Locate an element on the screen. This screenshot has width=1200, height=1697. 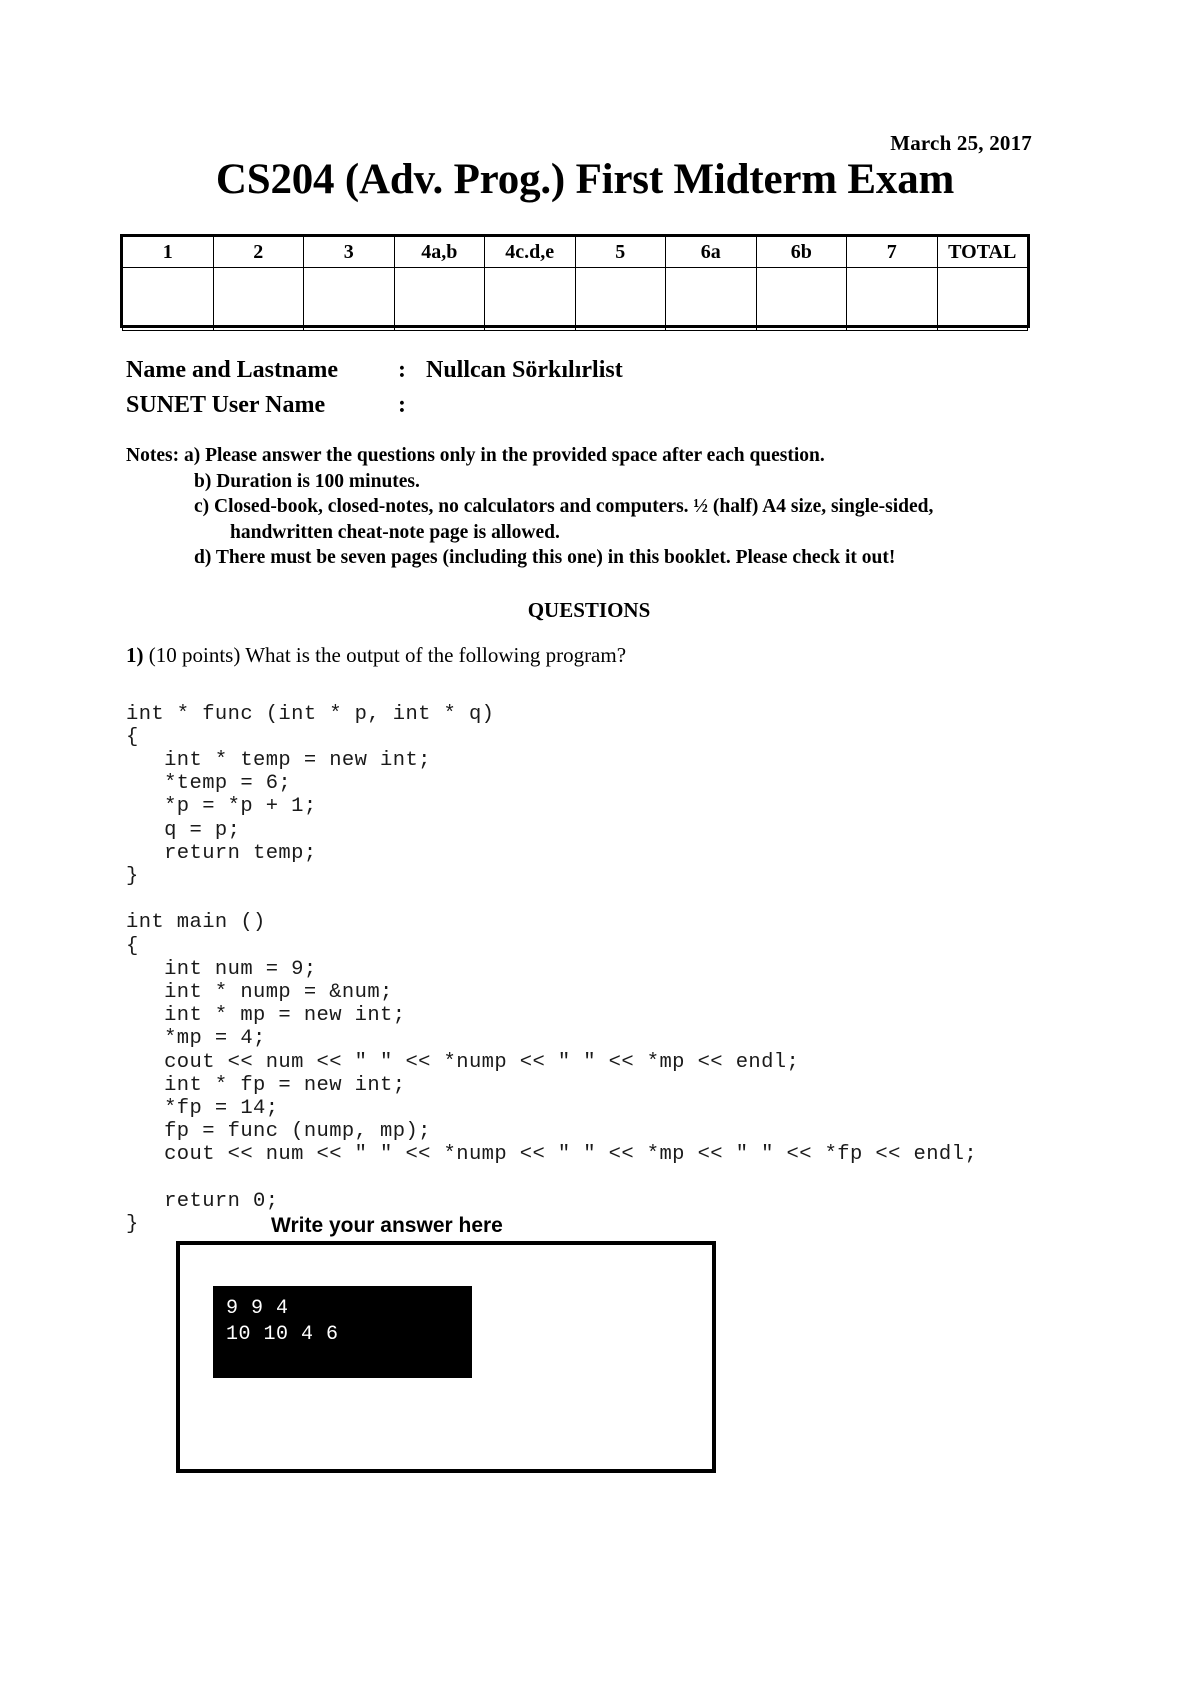
note-b-text: b) Duration is 100 minutes. is located at coordinates (307, 481).